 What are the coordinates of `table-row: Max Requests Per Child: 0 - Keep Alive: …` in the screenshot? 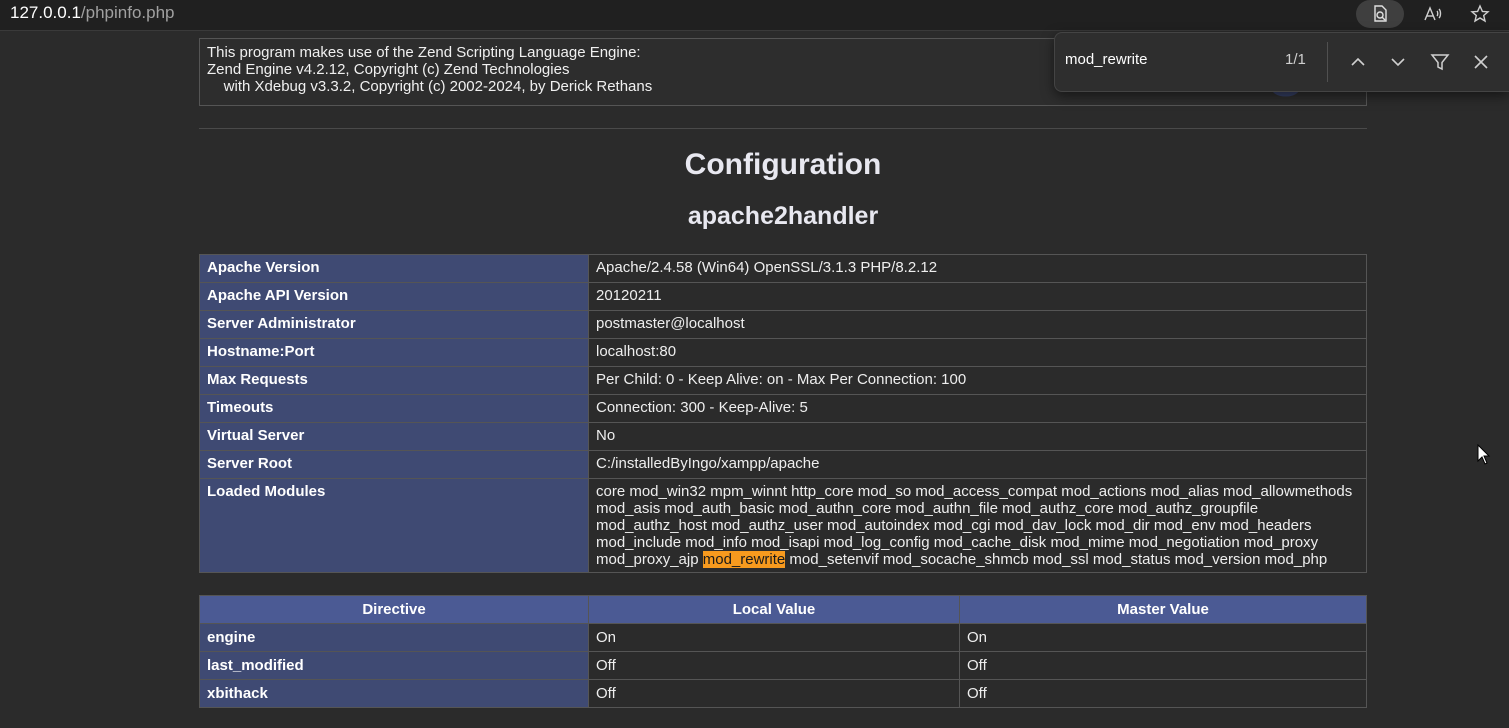 It's located at (783, 380).